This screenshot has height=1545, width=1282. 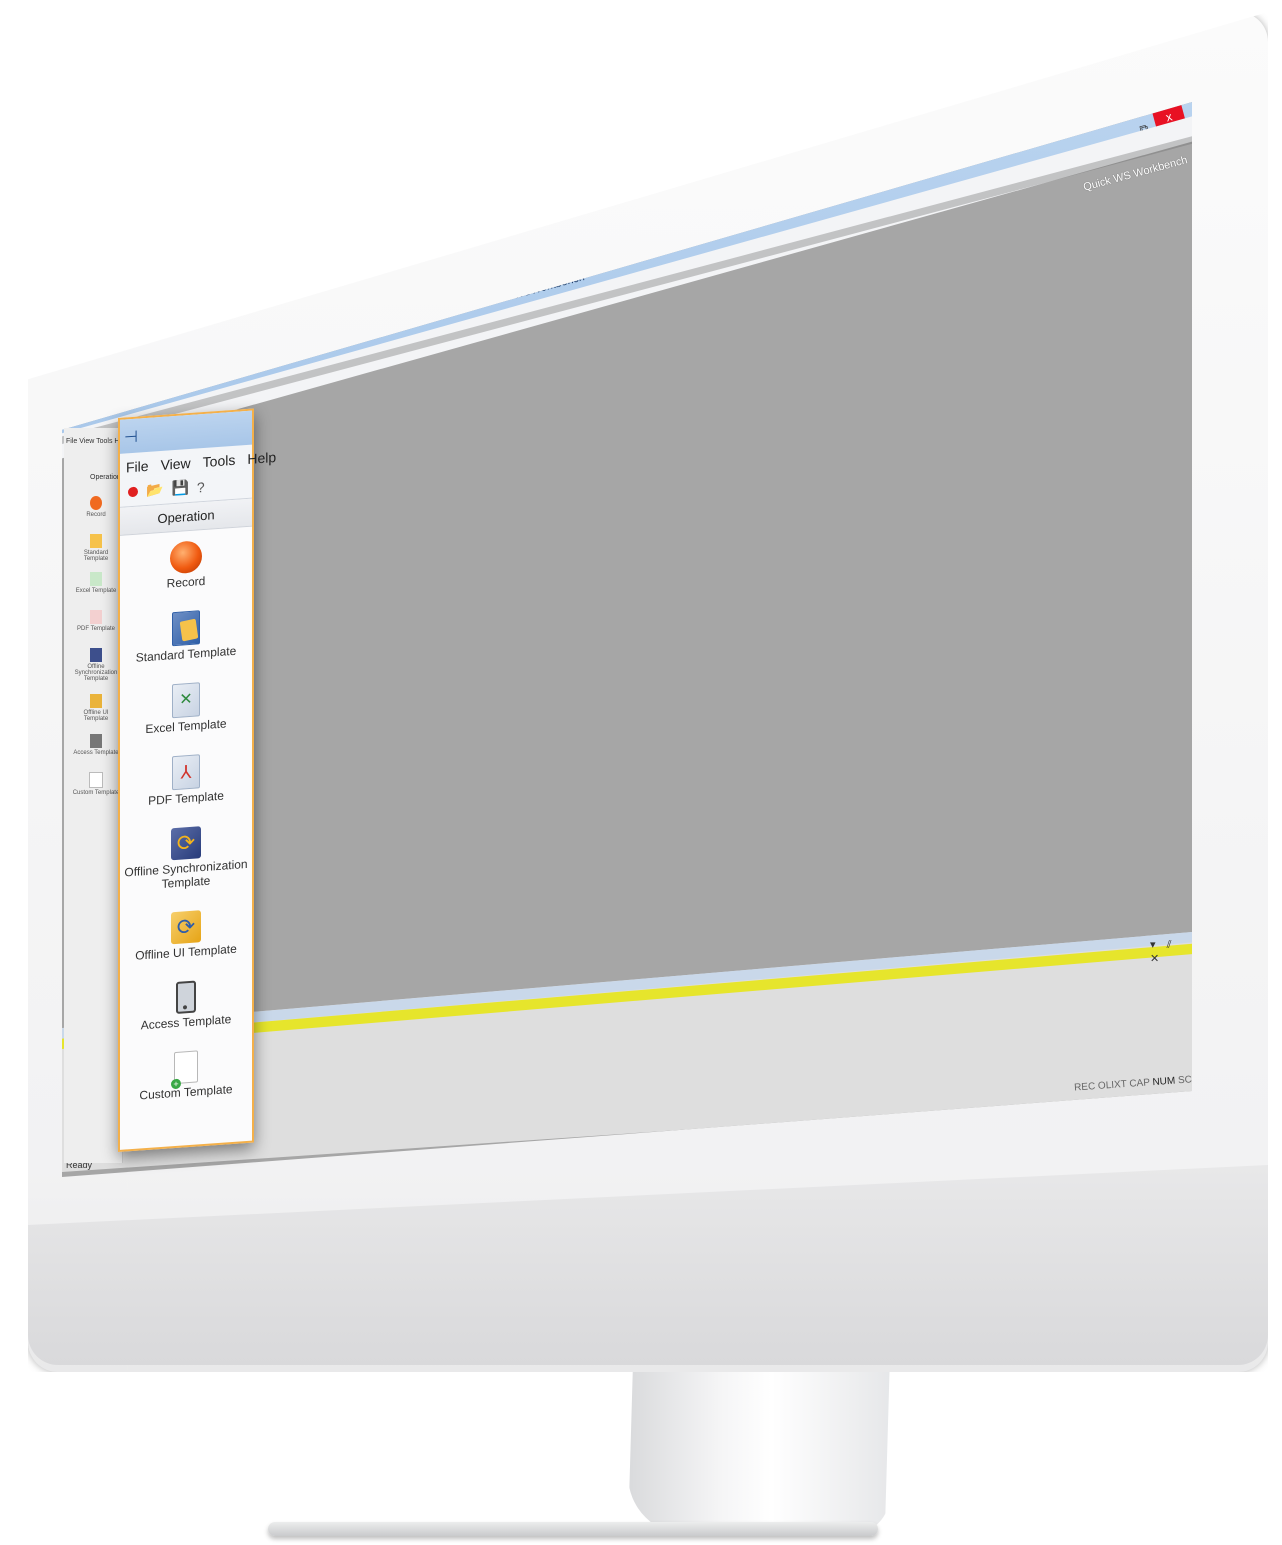 I want to click on ghost-item-custom: Custom Template, so click(x=96, y=784).